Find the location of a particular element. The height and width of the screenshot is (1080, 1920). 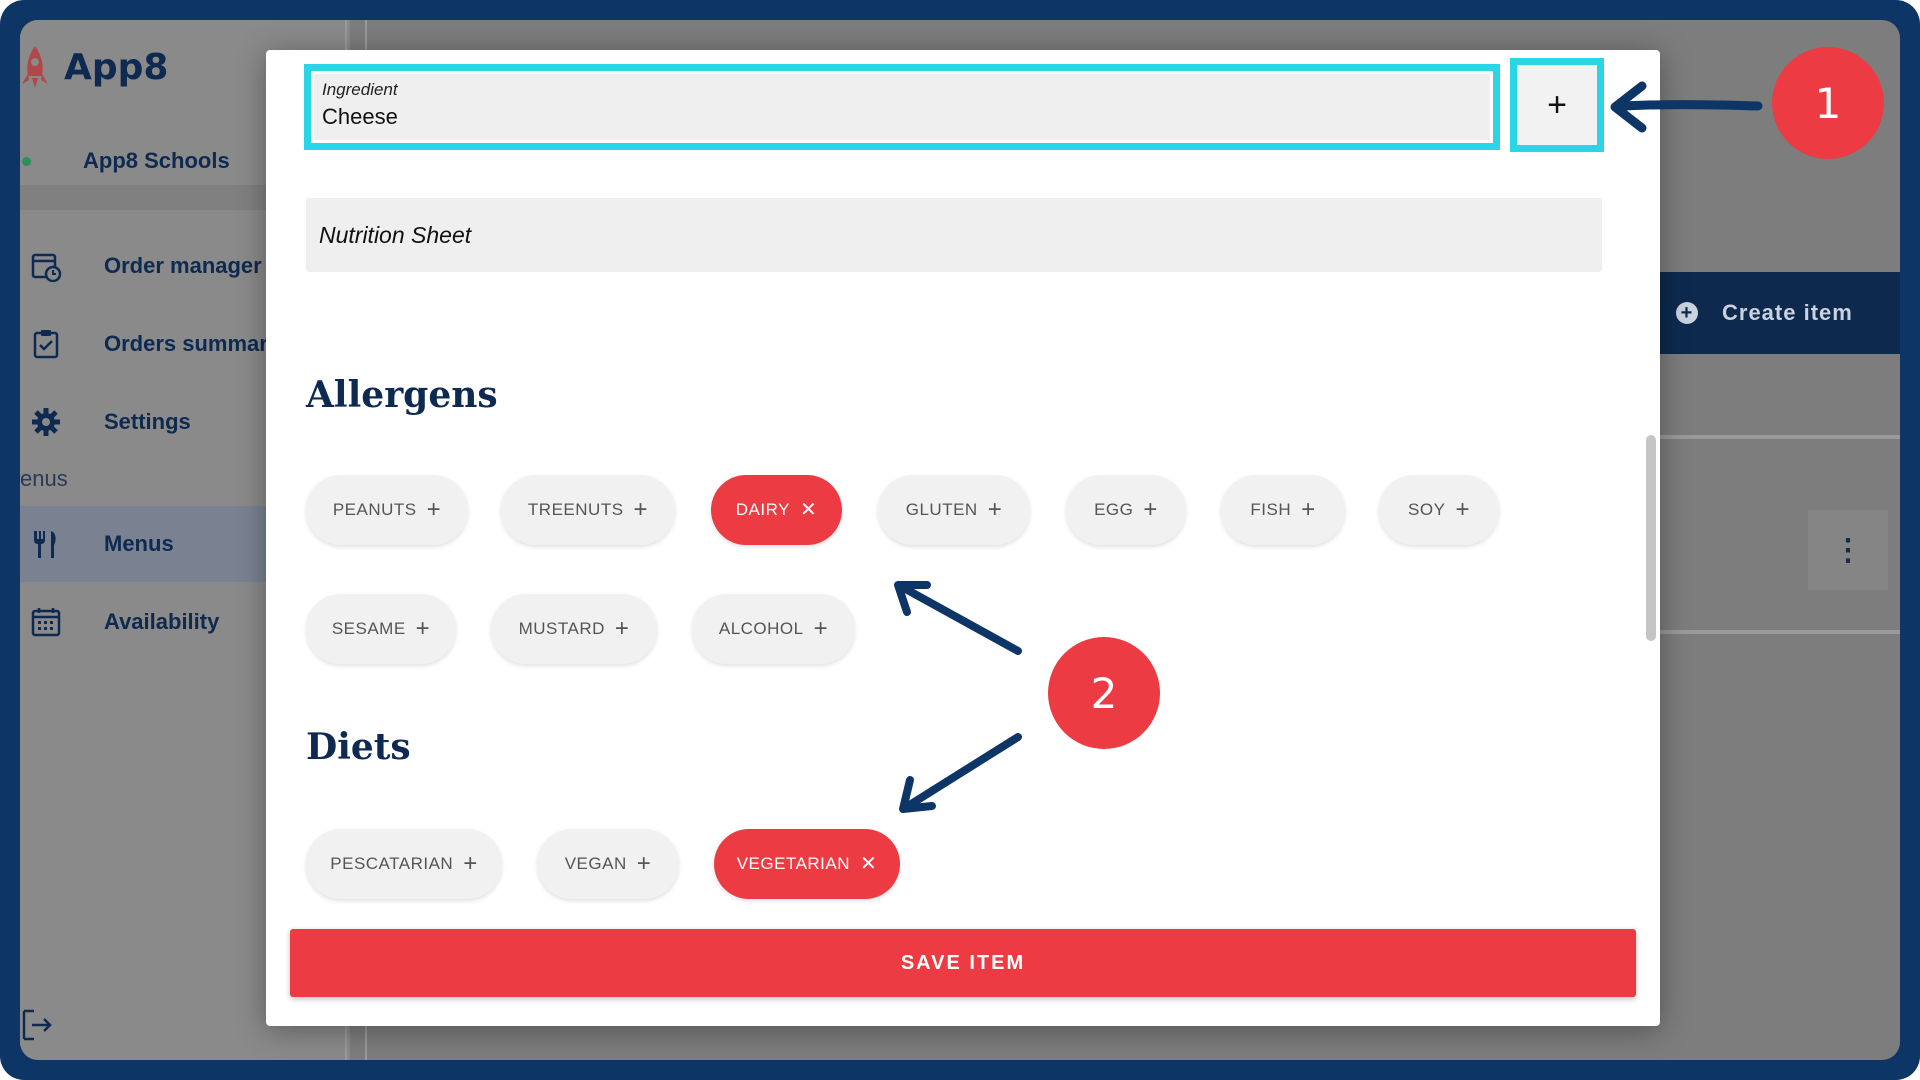

chip-label: EGG is located at coordinates (1114, 509).